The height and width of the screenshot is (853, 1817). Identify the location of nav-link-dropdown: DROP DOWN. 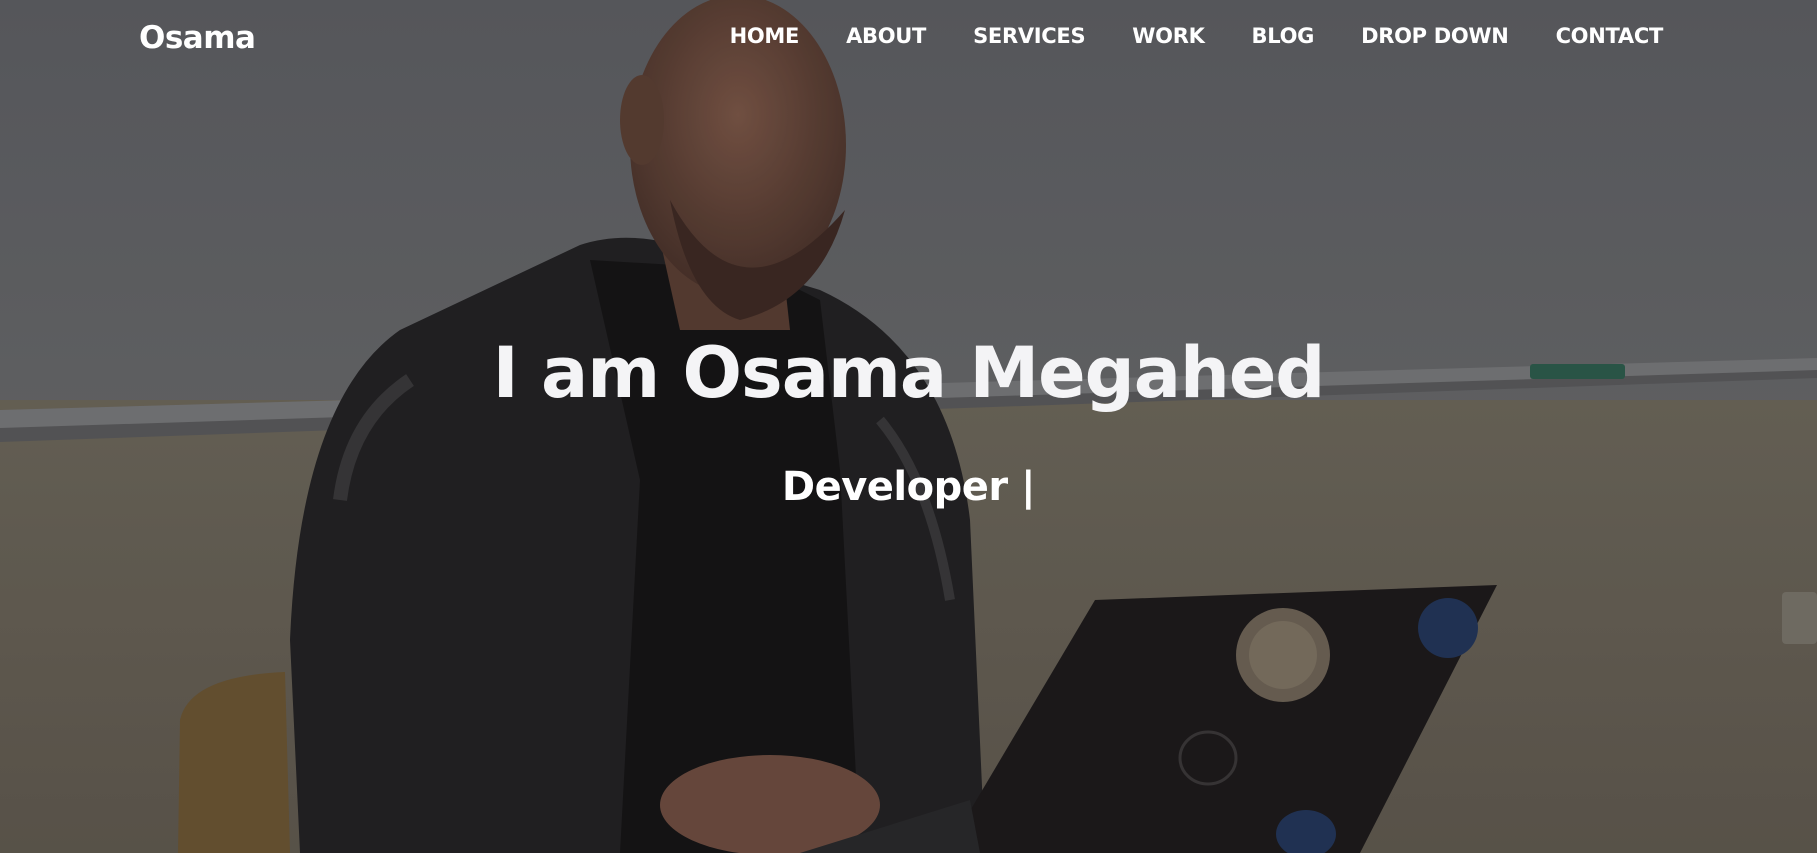
(1435, 36).